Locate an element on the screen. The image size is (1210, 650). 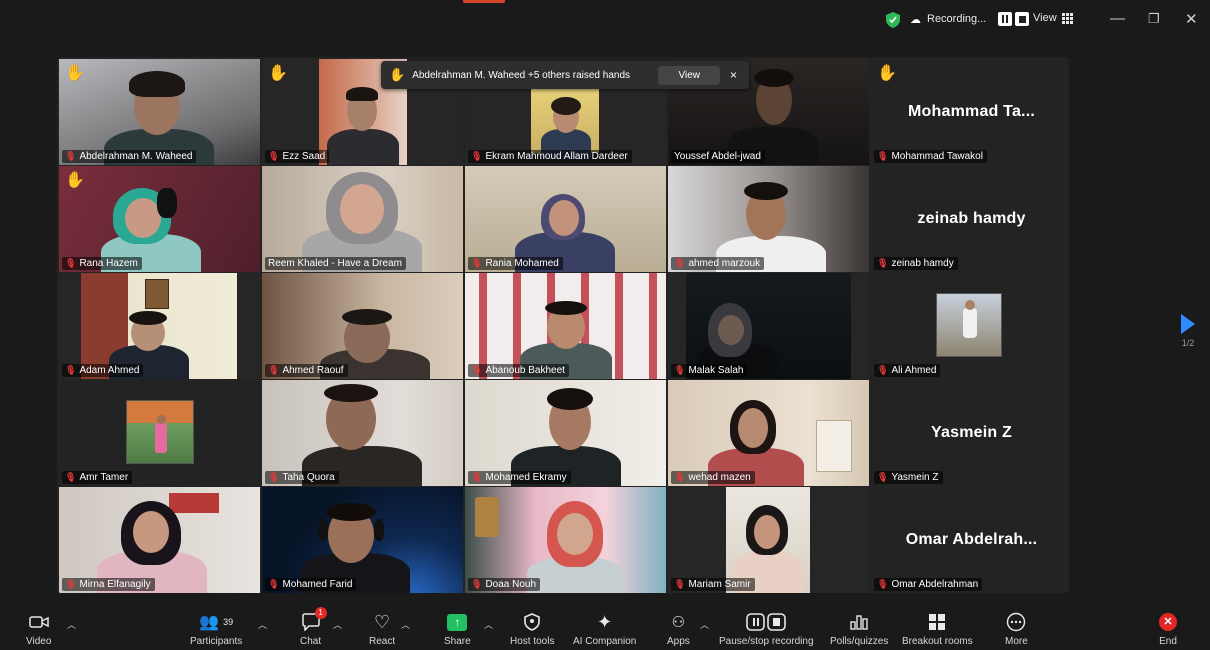
pause-stop-recording-icon is located at coordinates (766, 622).